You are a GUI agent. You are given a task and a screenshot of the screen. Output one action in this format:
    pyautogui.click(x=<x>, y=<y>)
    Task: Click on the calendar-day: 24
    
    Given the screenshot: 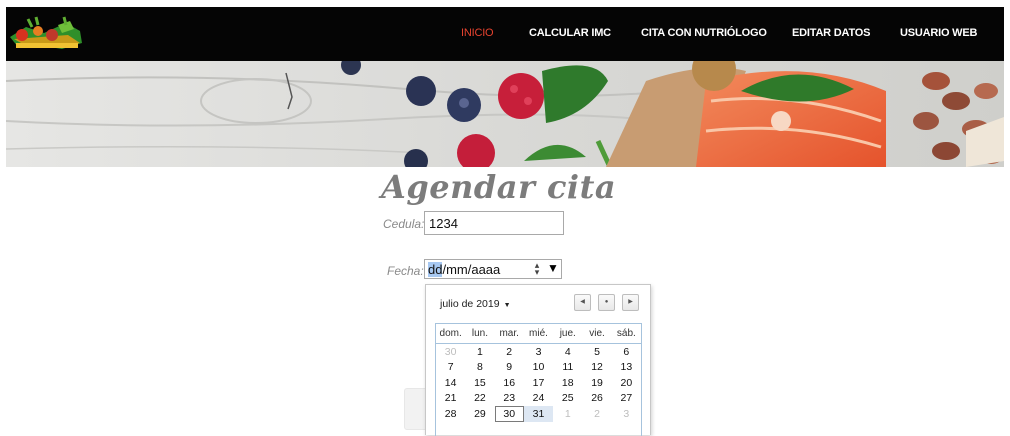 What is the action you would take?
    pyautogui.click(x=538, y=399)
    